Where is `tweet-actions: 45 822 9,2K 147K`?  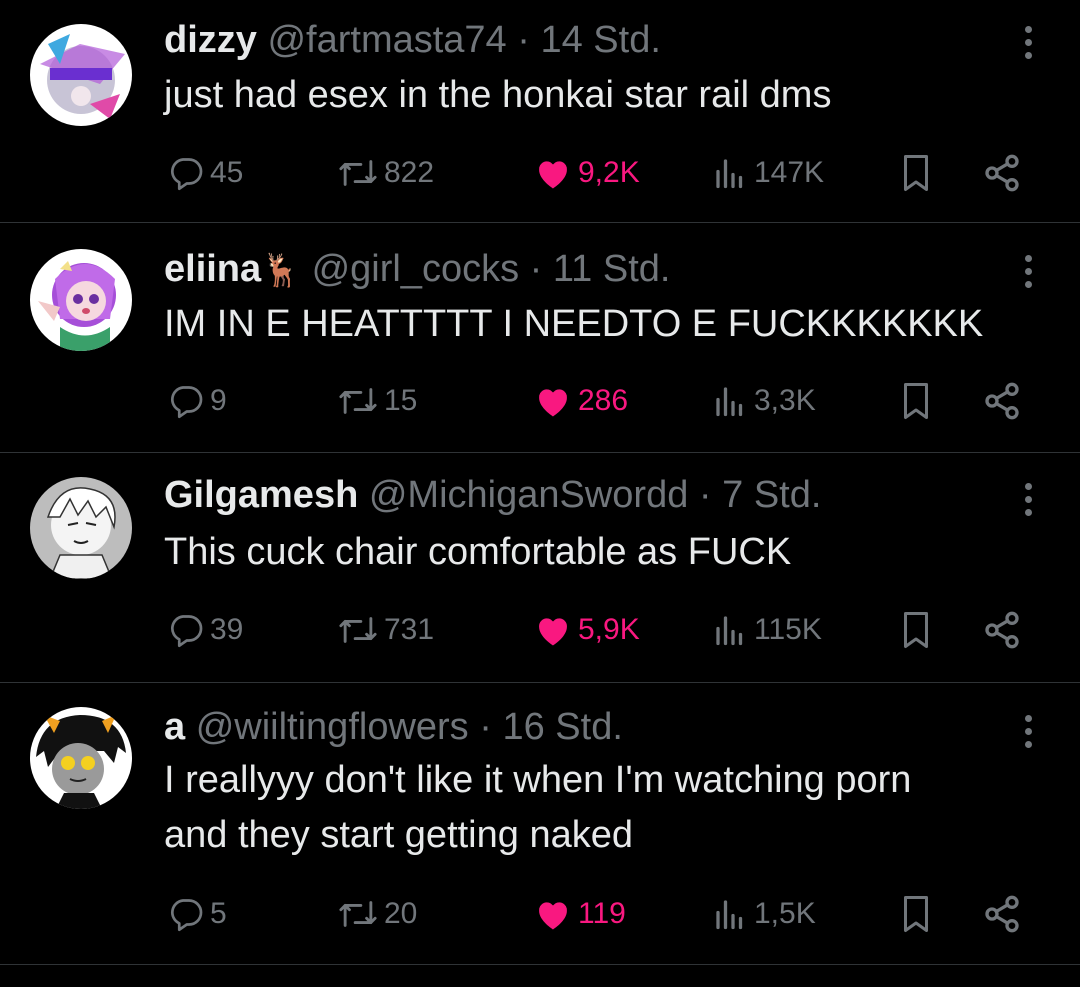 tweet-actions: 45 822 9,2K 147K is located at coordinates (604, 173).